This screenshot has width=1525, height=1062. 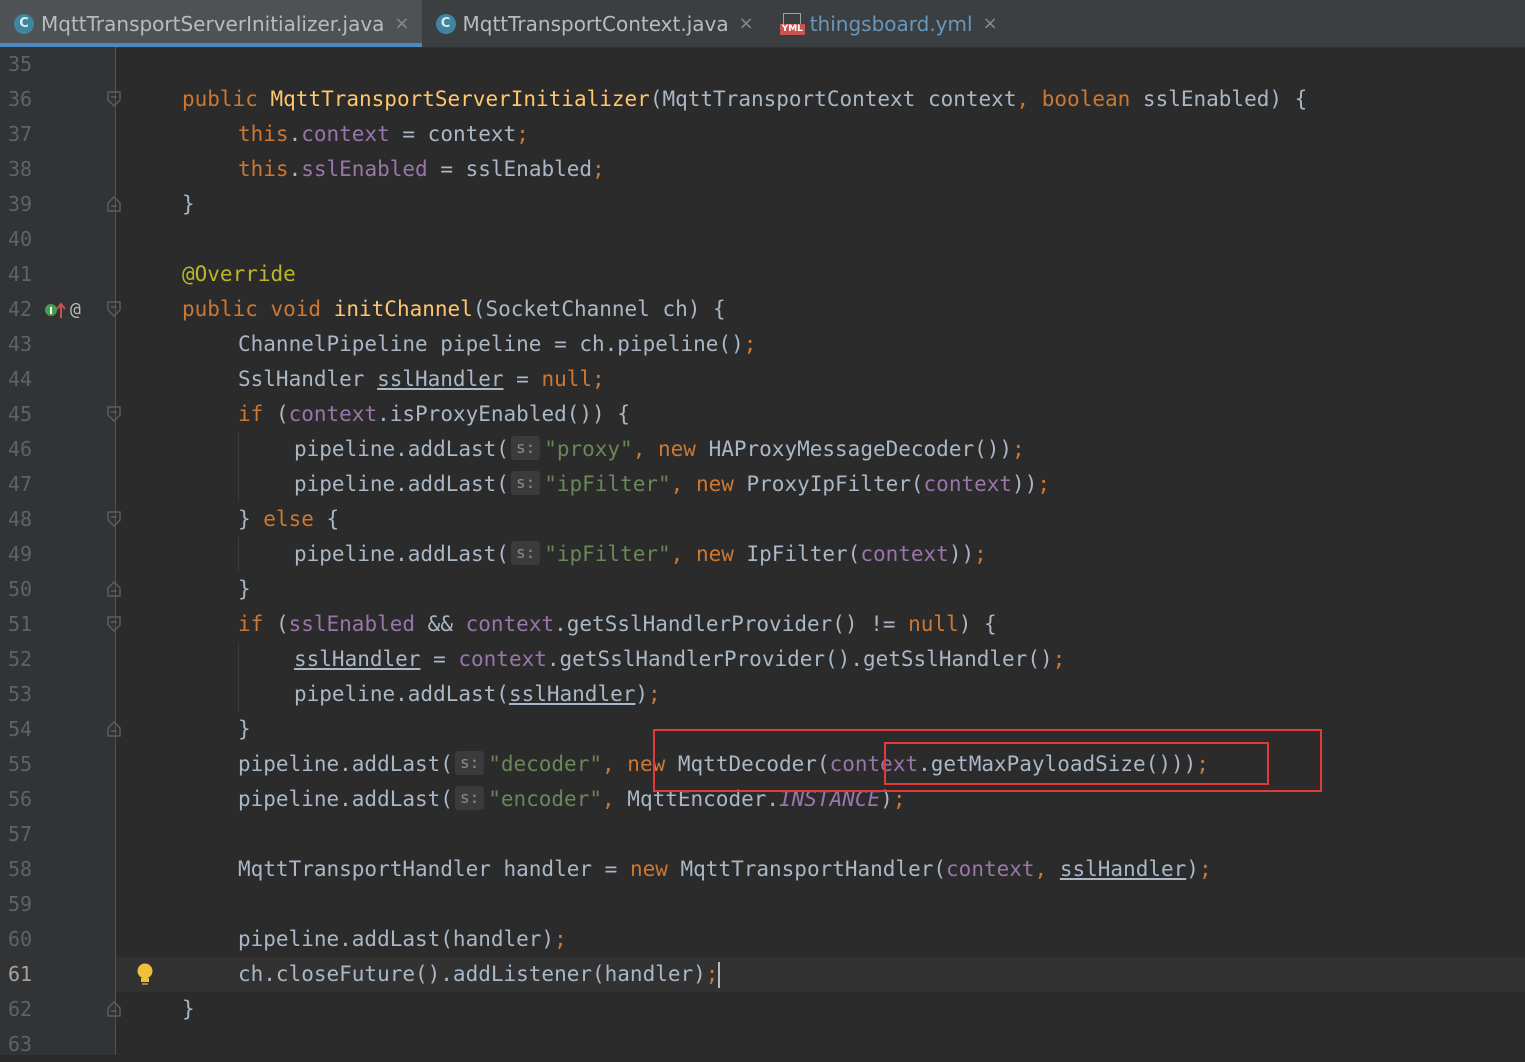 What do you see at coordinates (20, 834) in the screenshot?
I see `line-number: 57` at bounding box center [20, 834].